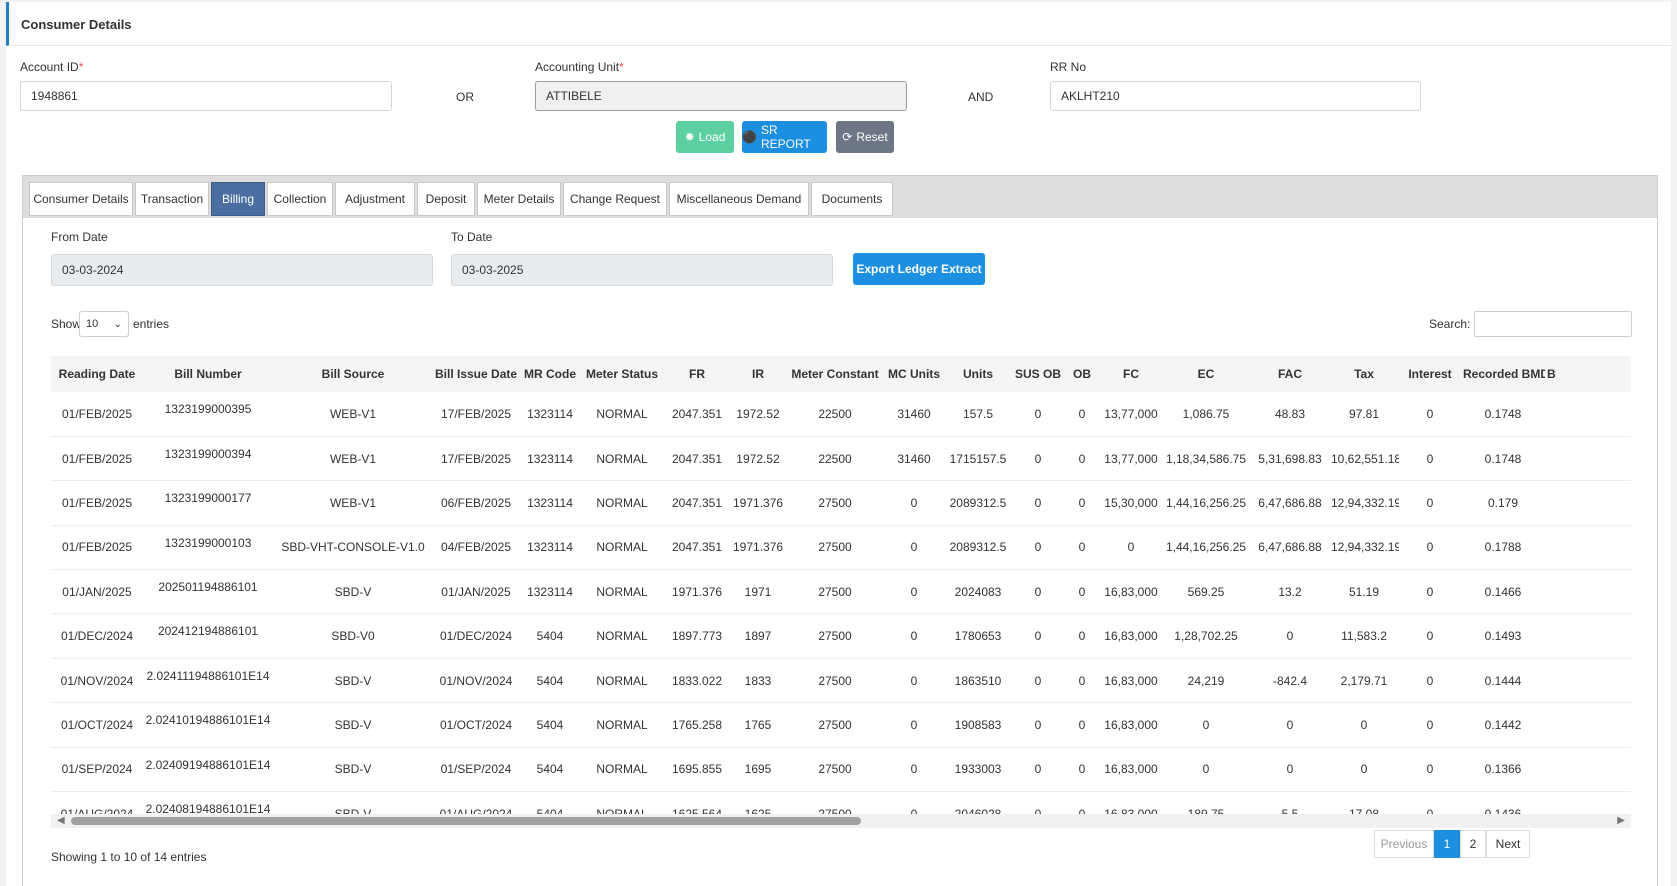 This screenshot has width=1677, height=886. I want to click on next-page-button: Next, so click(1508, 844).